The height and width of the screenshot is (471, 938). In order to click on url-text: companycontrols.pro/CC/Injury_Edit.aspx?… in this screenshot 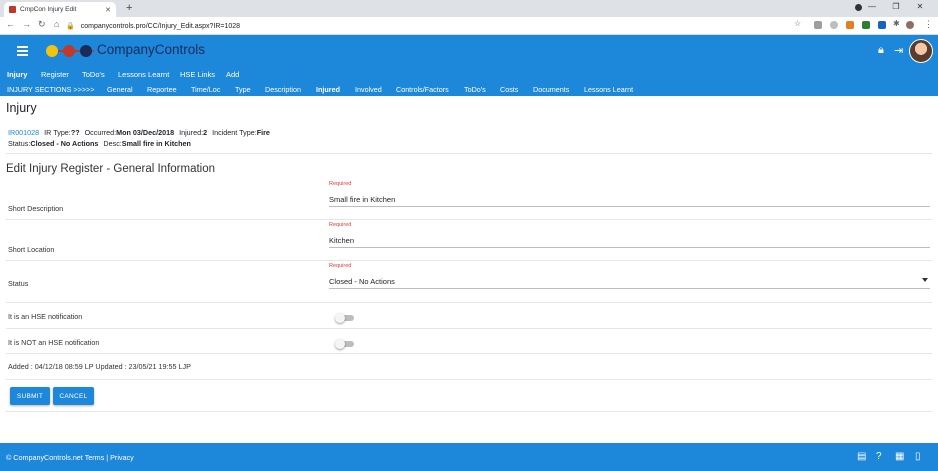, I will do `click(160, 26)`.